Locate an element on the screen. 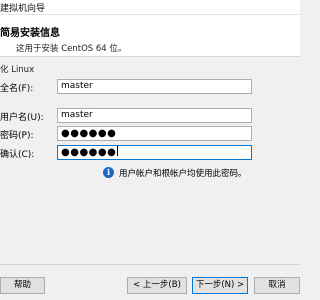  password-field: ●●●●●● is located at coordinates (154, 133).